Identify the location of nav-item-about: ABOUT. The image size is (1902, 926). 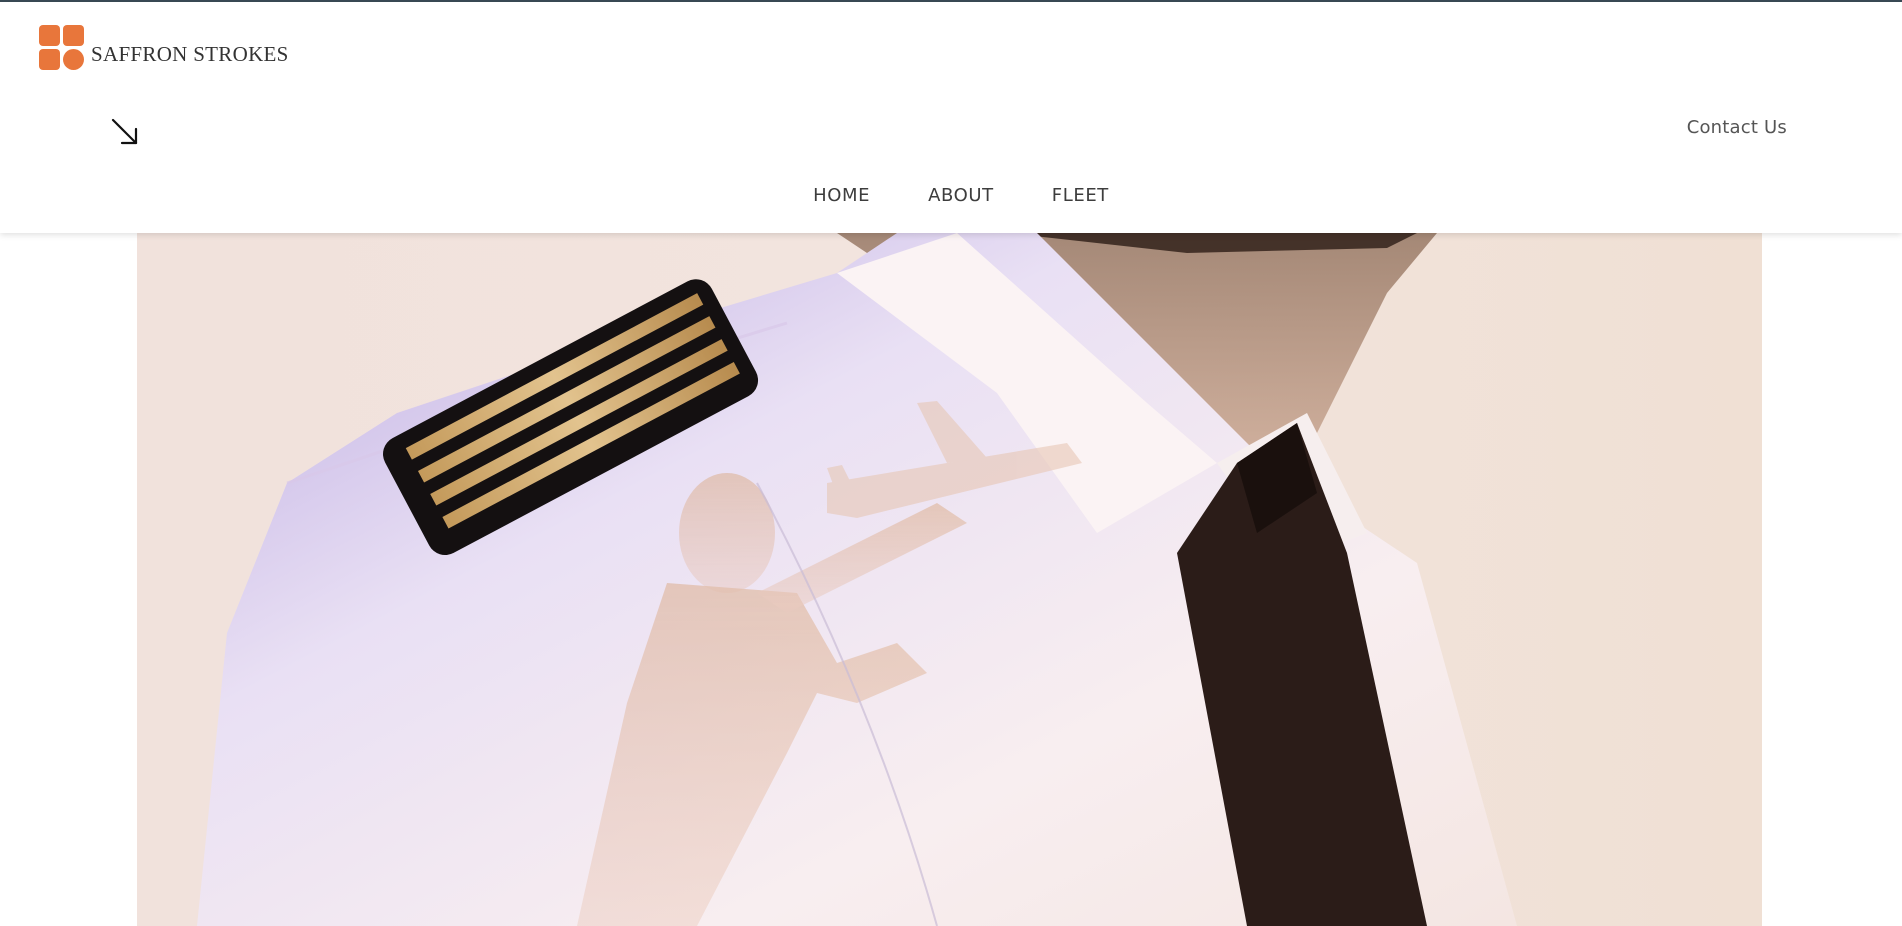
(961, 195).